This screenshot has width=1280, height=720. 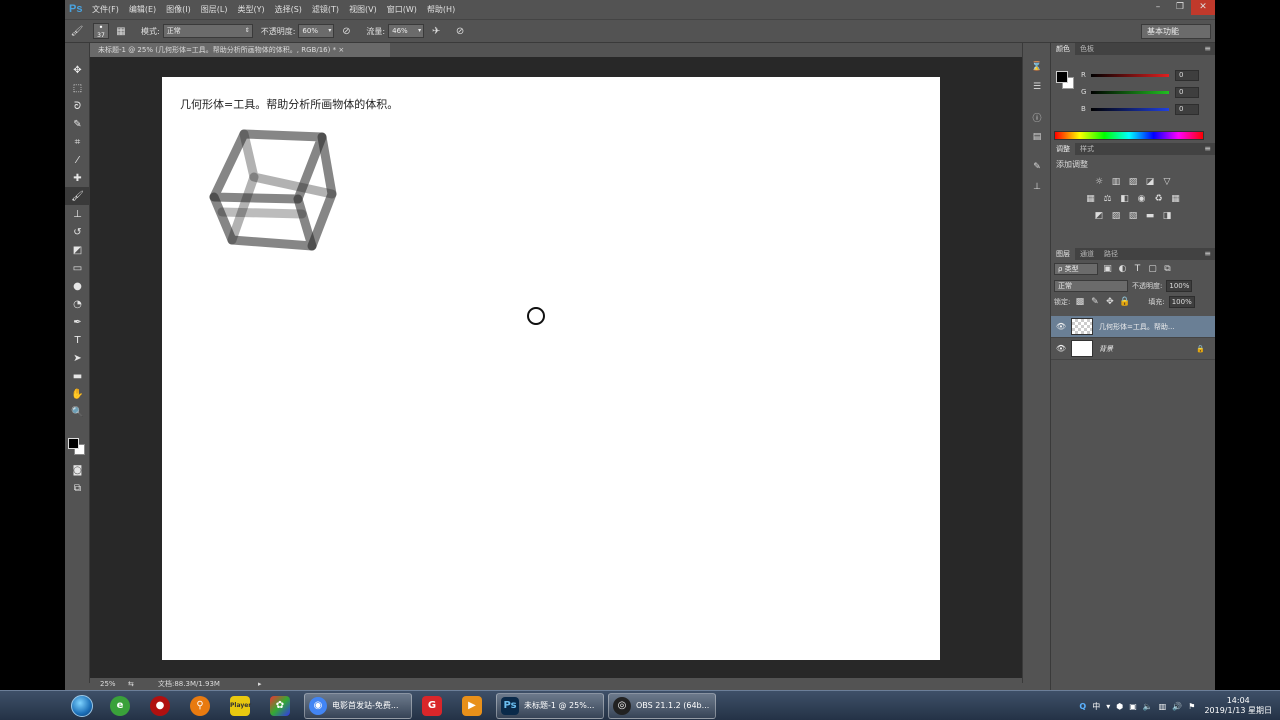 I want to click on taskbar-player-icon: Player, so click(x=240, y=706).